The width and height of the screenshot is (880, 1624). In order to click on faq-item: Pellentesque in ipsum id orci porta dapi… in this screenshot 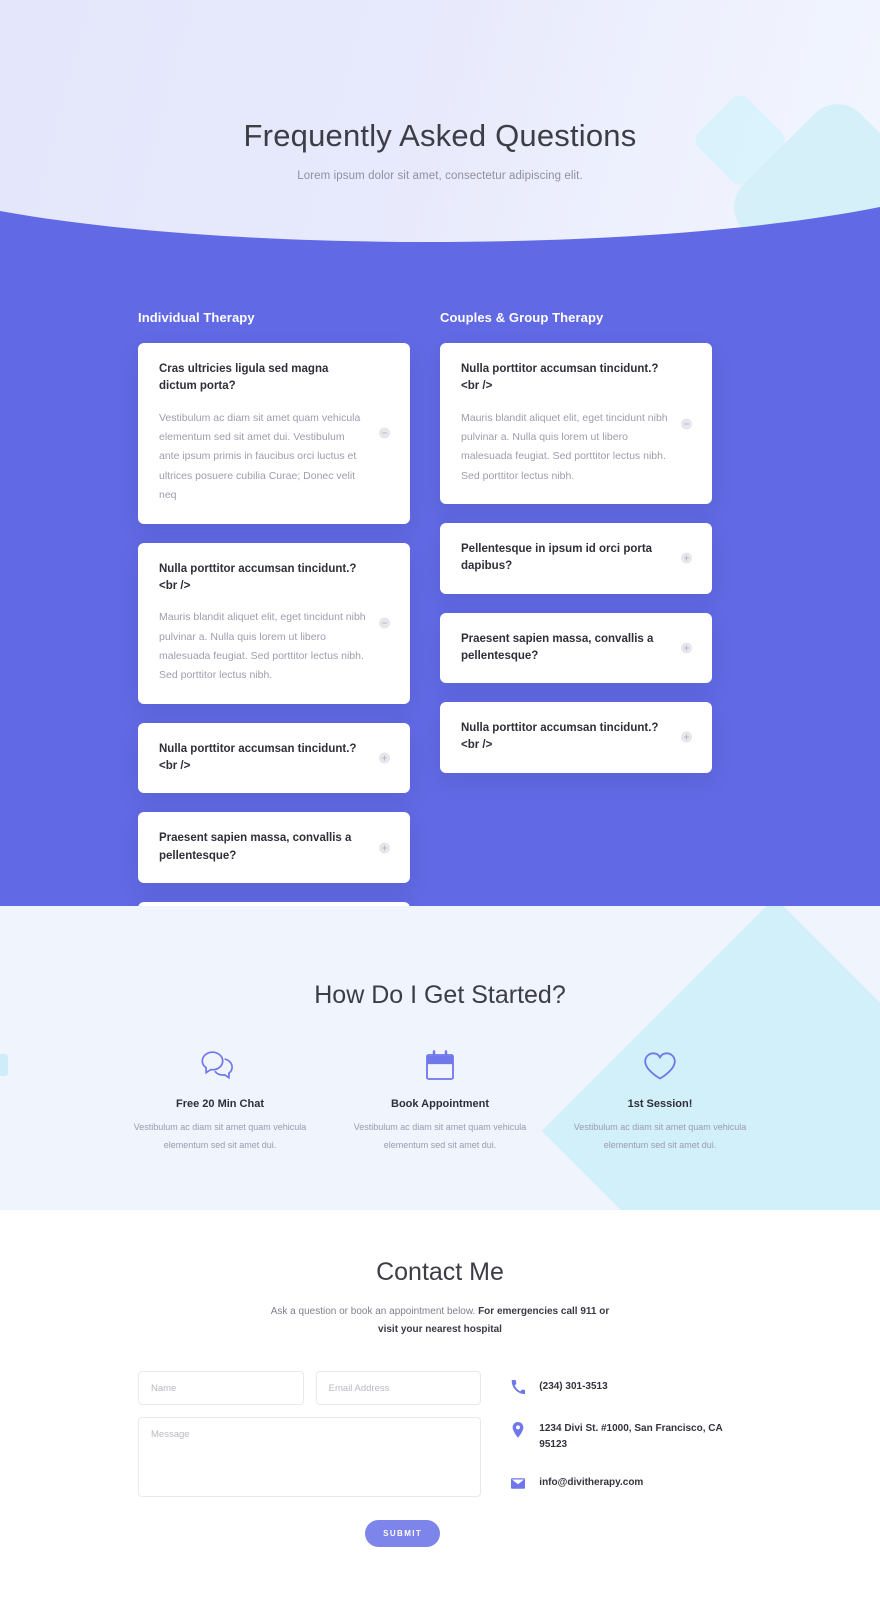, I will do `click(576, 558)`.